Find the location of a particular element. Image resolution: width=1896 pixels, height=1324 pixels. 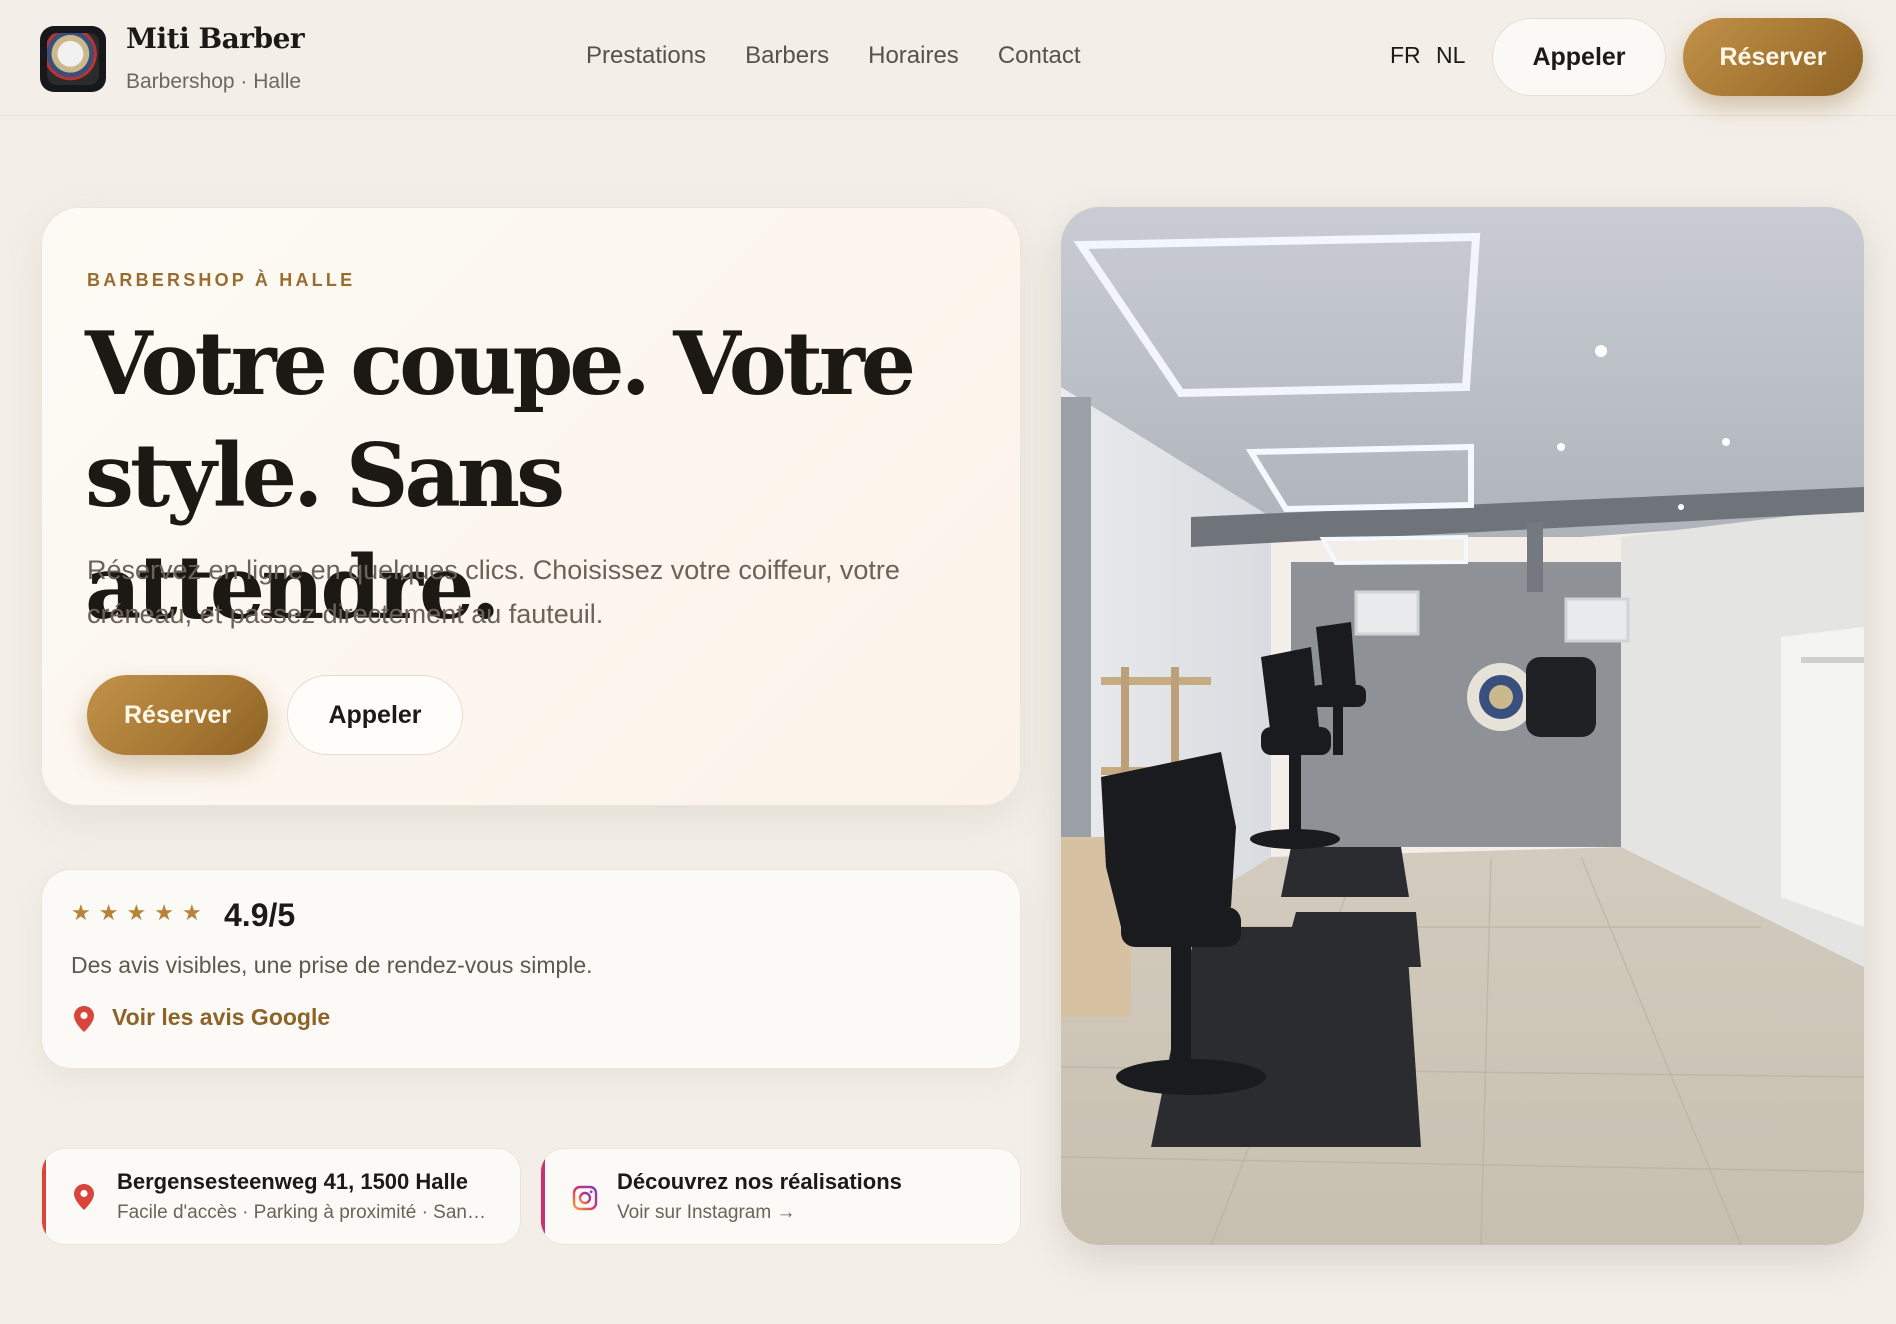

call-button: Appeler is located at coordinates (375, 715).